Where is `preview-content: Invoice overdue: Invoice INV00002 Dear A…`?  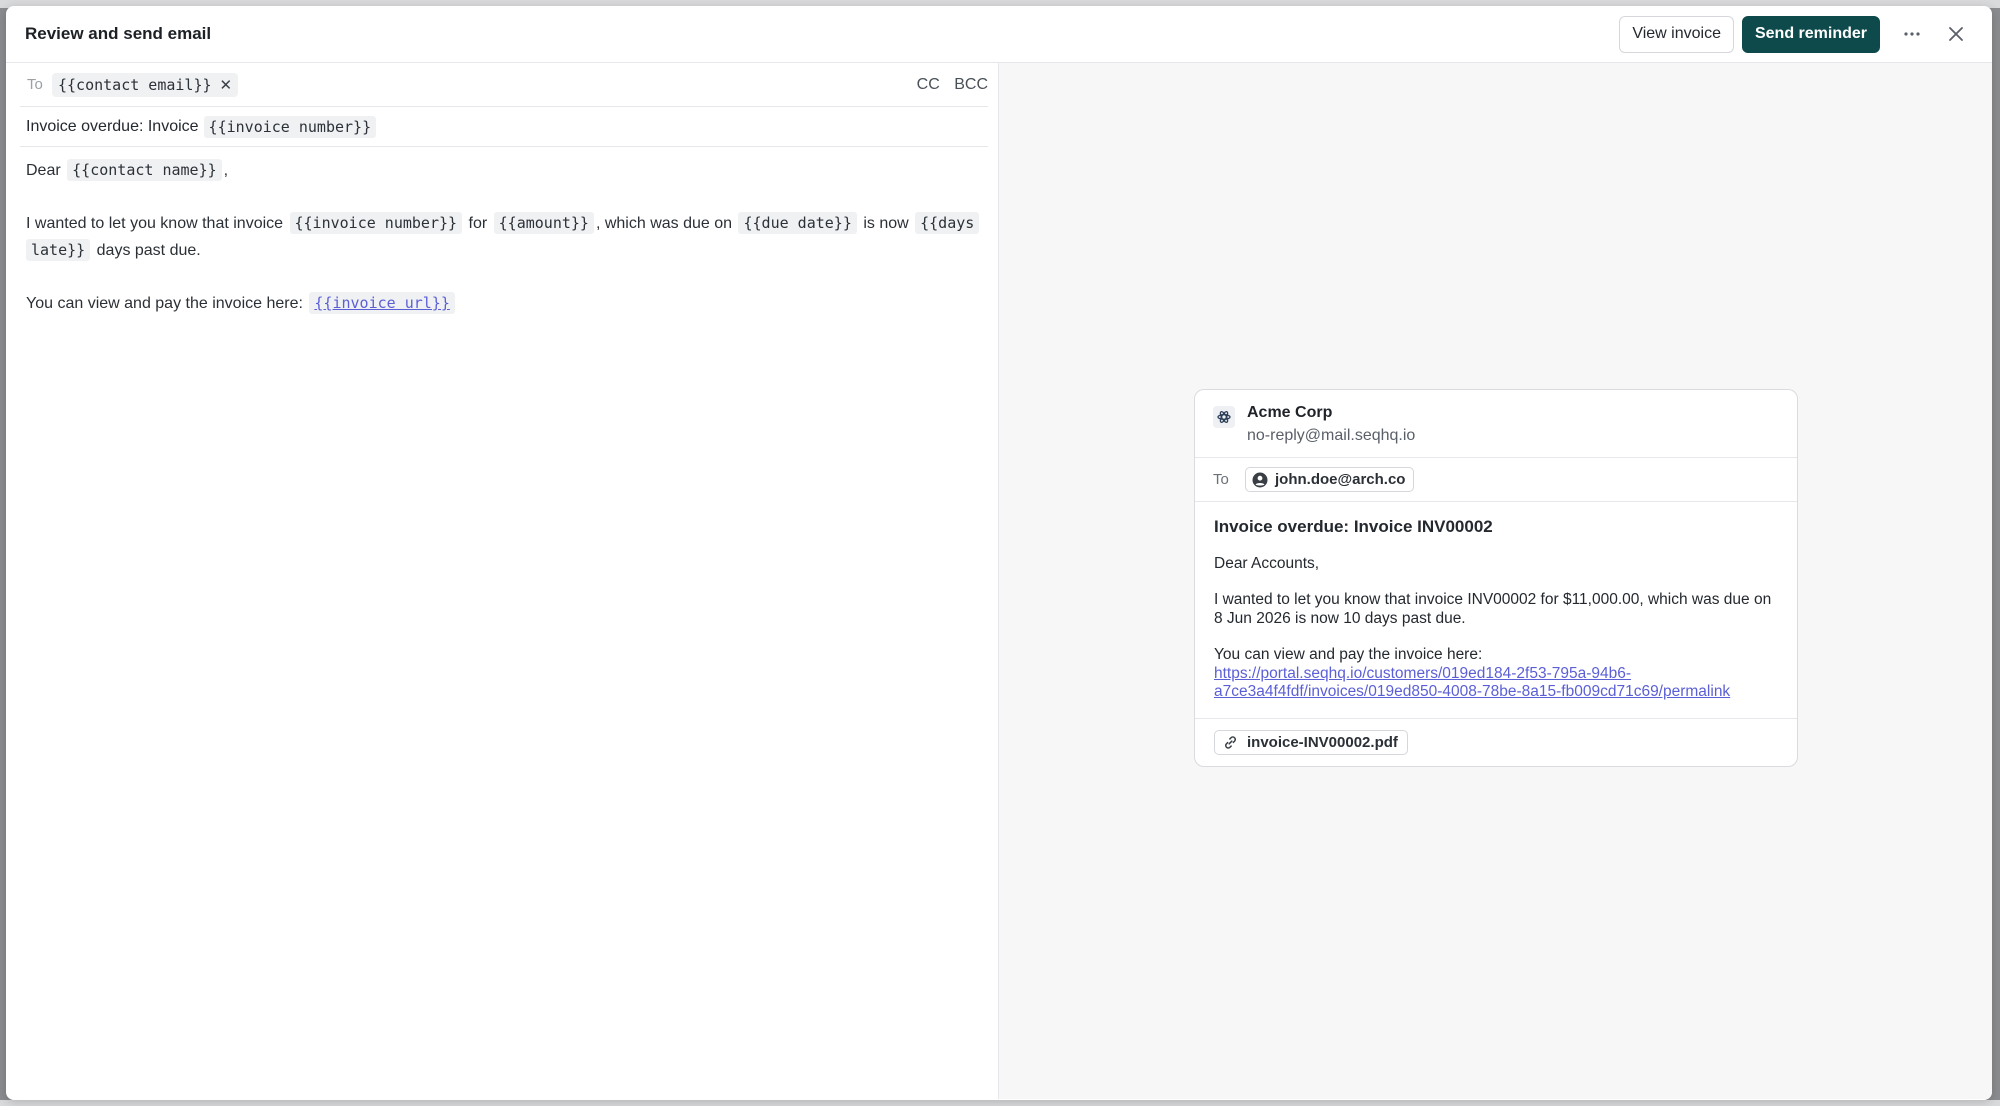 preview-content: Invoice overdue: Invoice INV00002 Dear A… is located at coordinates (1496, 610).